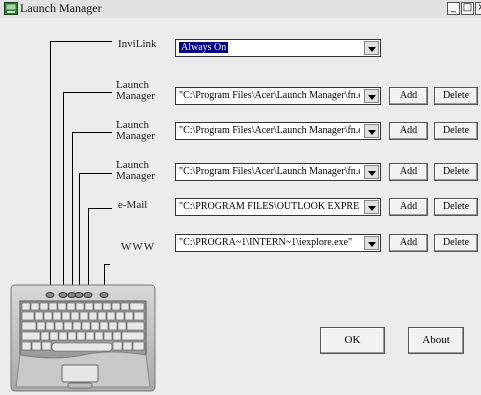 Image resolution: width=481 pixels, height=395 pixels. What do you see at coordinates (133, 205) in the screenshot?
I see `email-label: e-Mail` at bounding box center [133, 205].